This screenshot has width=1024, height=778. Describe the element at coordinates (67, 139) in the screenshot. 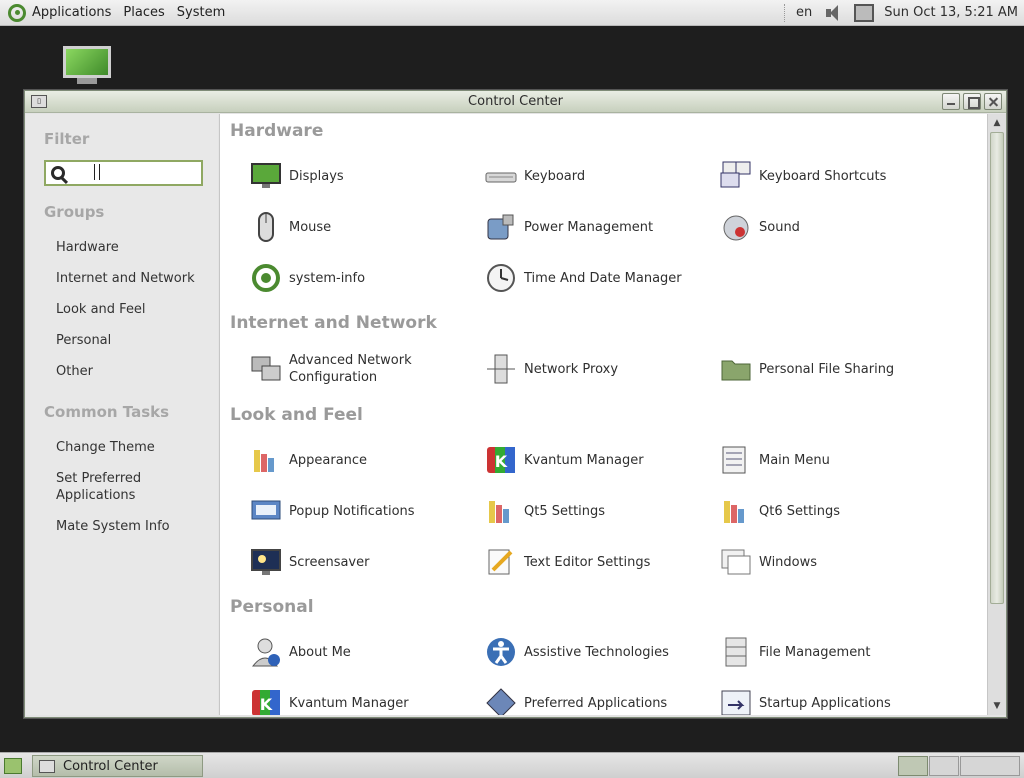

I see `filter-heading: Filter` at that location.